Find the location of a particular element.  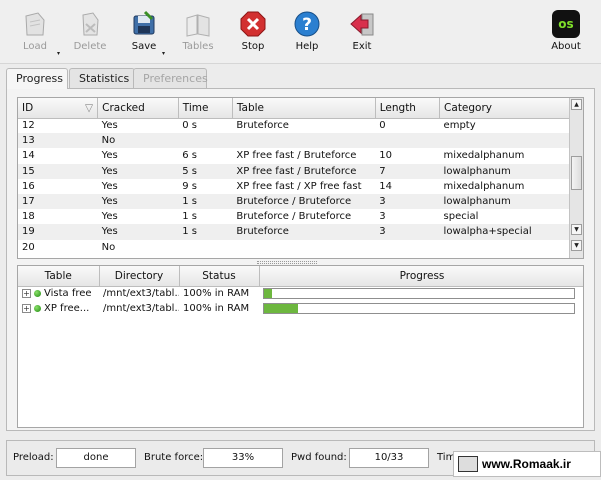

cell-time: 6 s is located at coordinates (190, 156).